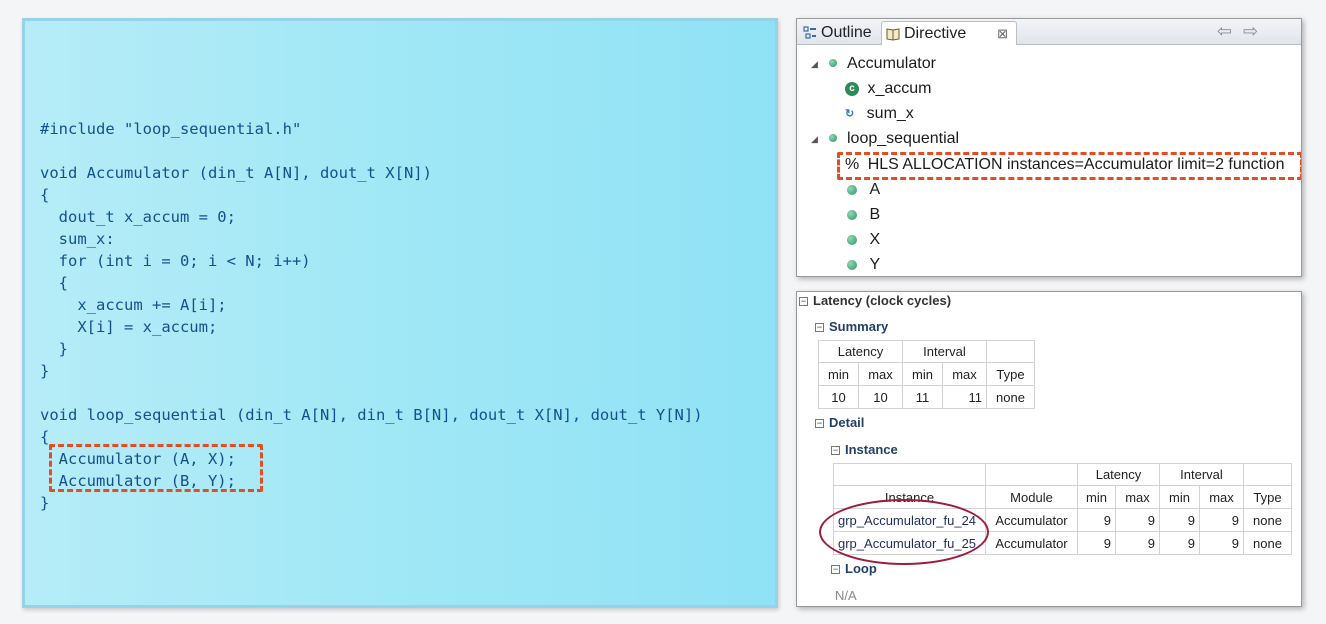 This screenshot has width=1326, height=624. I want to click on tree-item-port: X, so click(863, 240).